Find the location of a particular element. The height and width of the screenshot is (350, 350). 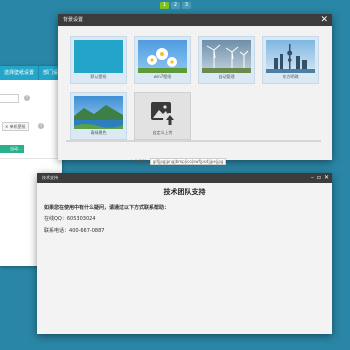

upload-type-field: 上传类型 gif|jpg|png|bmp|ico|swf|psd|jpe|jpg is located at coordinates (178, 162).